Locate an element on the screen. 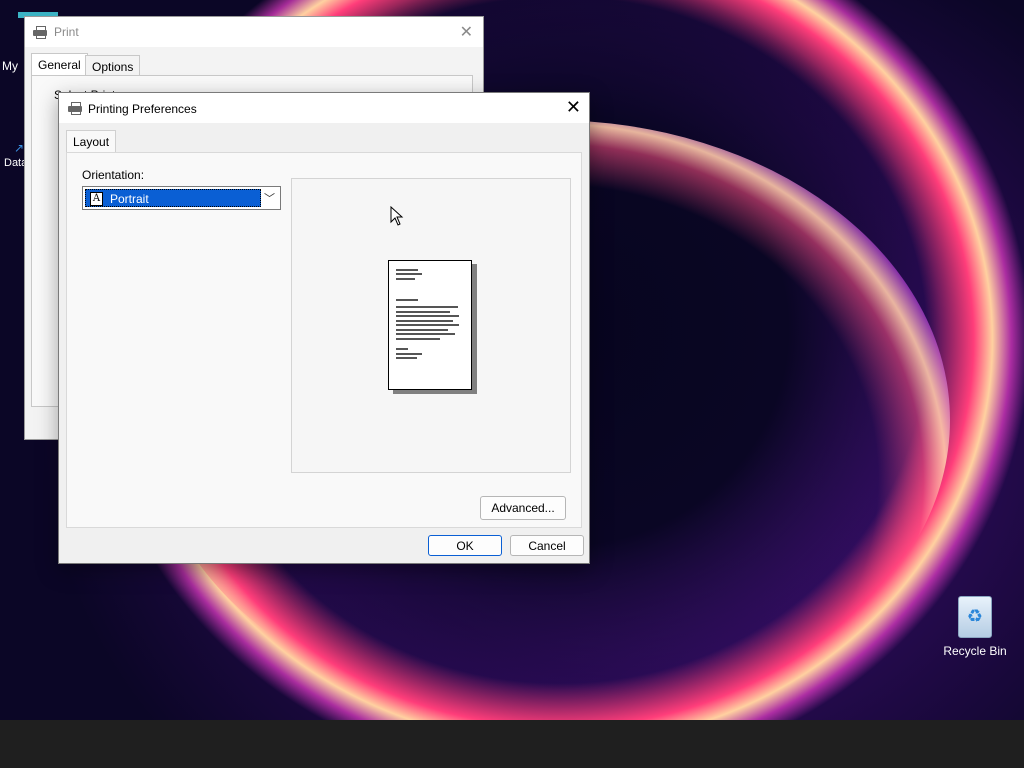  recycle-bin: ♻ Recycle Bin is located at coordinates (975, 627).